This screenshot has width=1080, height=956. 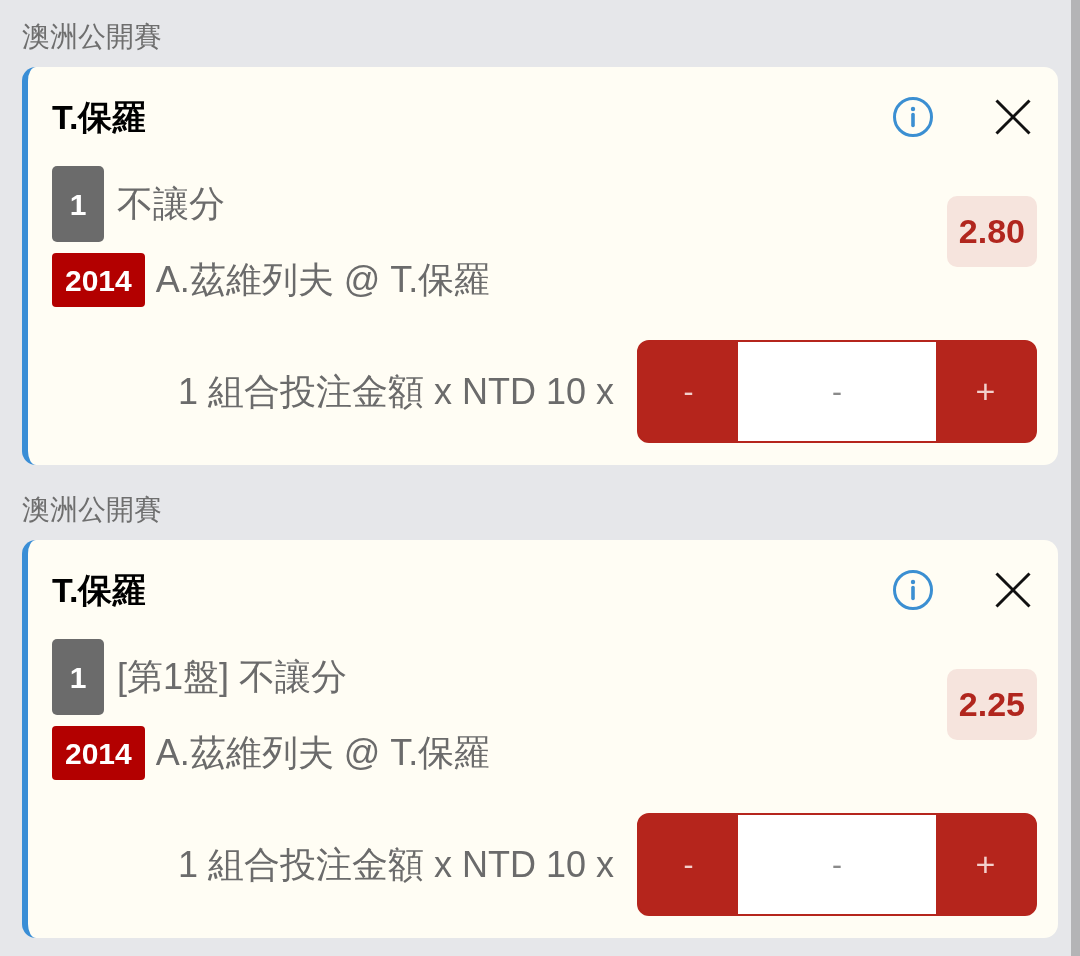 What do you see at coordinates (991, 231) in the screenshot?
I see `odds-value: 2.80` at bounding box center [991, 231].